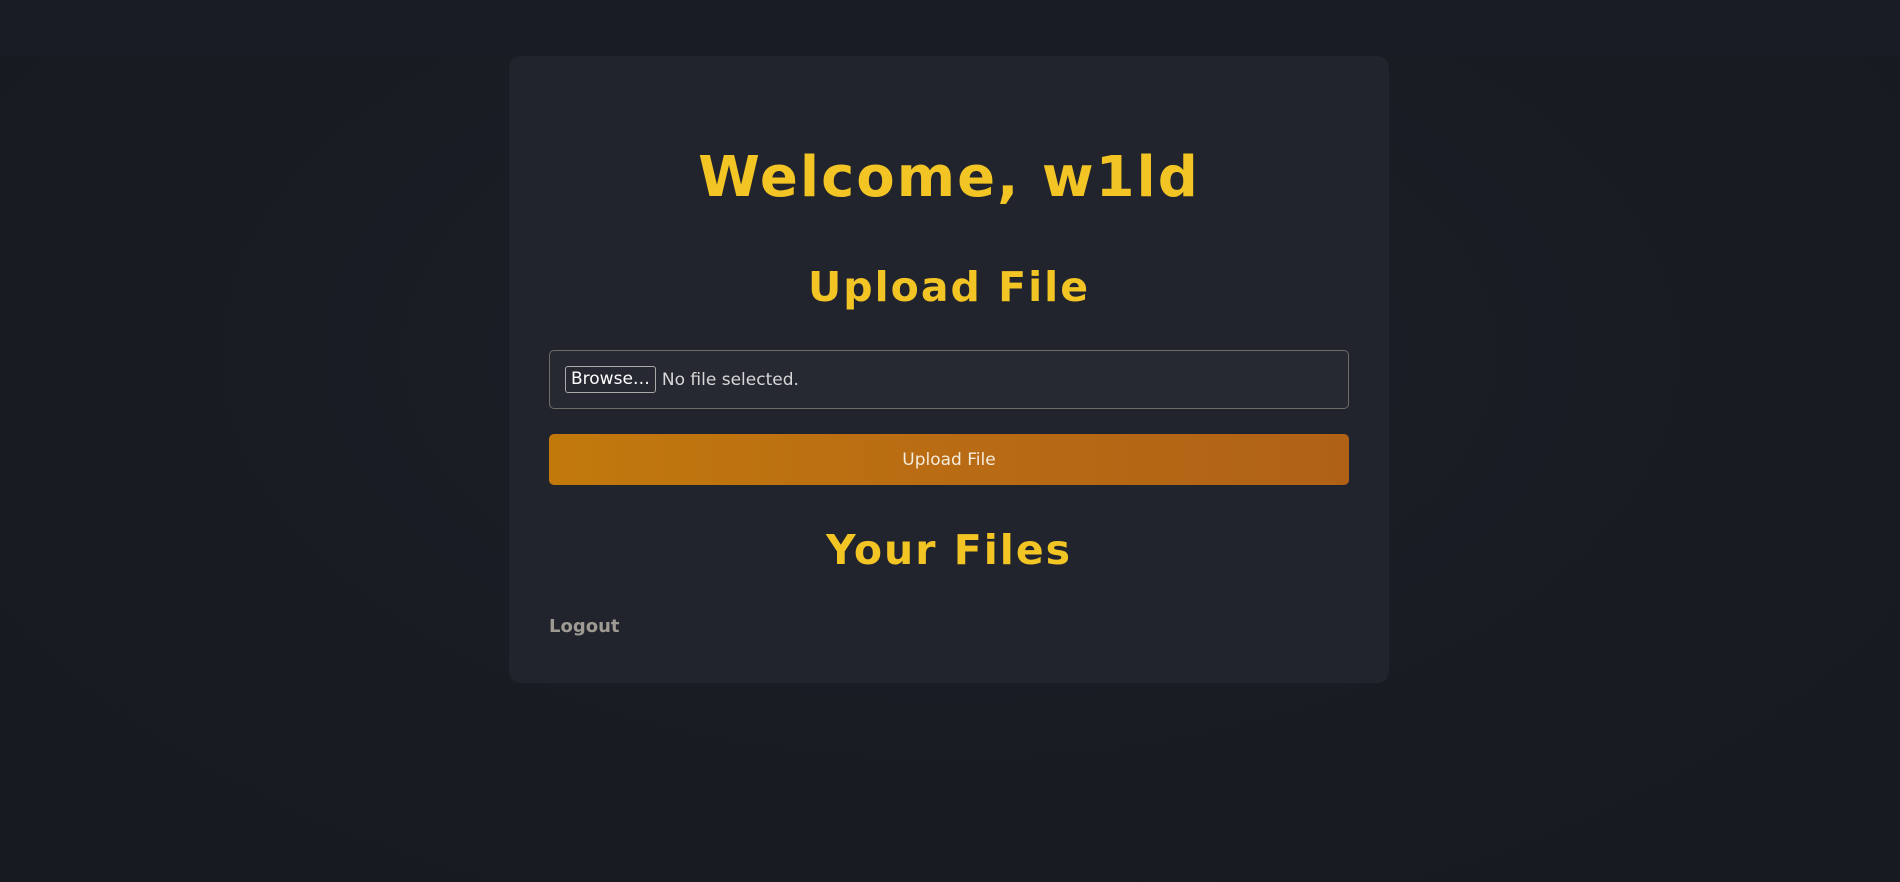 The image size is (1900, 882). Describe the element at coordinates (949, 550) in the screenshot. I see `your-files-heading: Your Files` at that location.